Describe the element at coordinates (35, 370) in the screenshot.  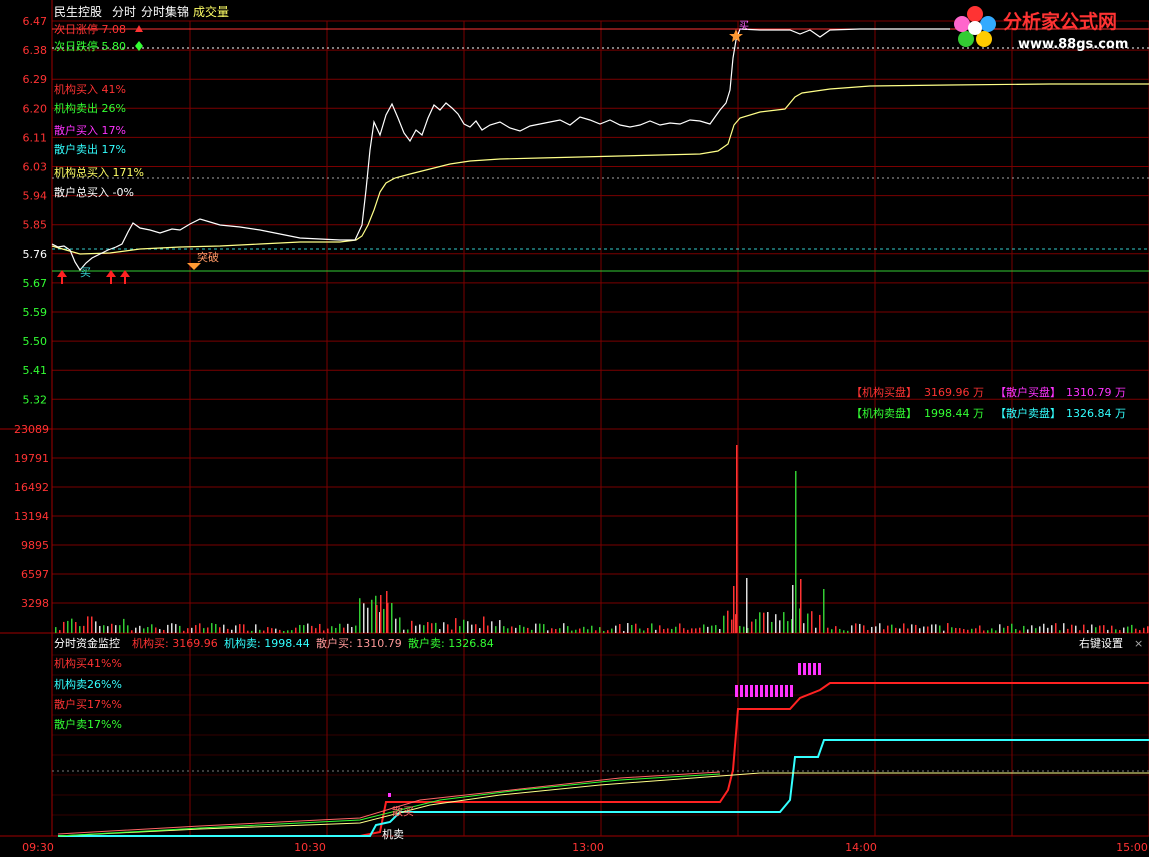
I see `price-tick-label: 5.41` at that location.